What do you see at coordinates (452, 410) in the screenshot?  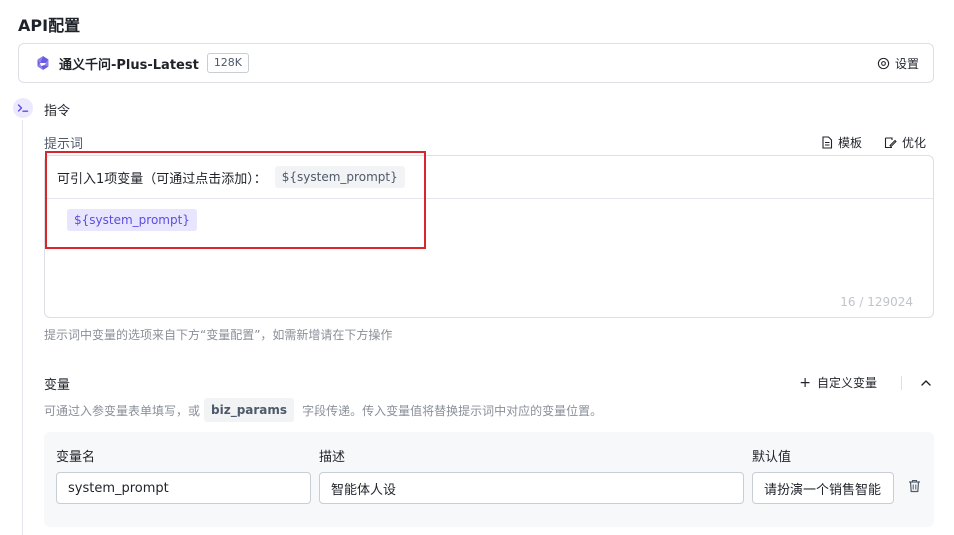 I see `variables-desc-after: 字段传递。传入变量值将替换提示词中对应的变量位置。` at bounding box center [452, 410].